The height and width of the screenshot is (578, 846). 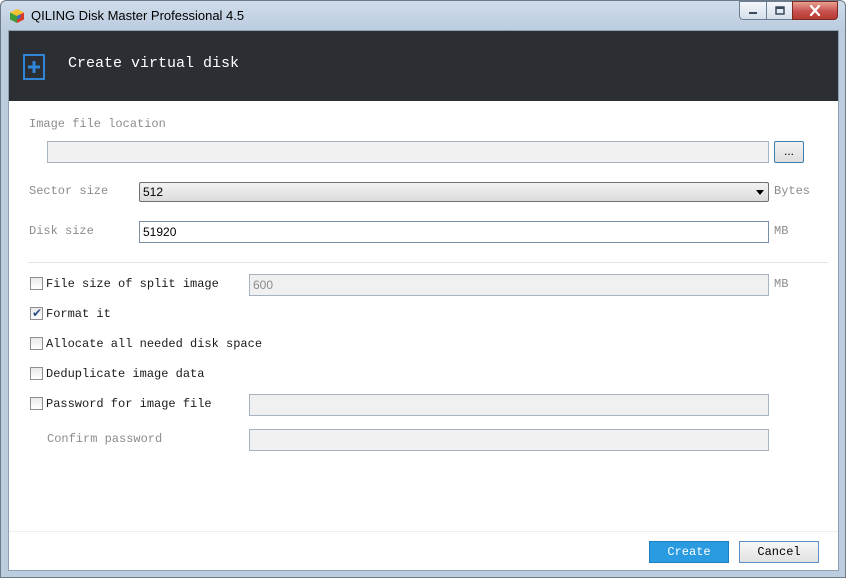 I want to click on add-disk-icon, so click(x=34, y=67).